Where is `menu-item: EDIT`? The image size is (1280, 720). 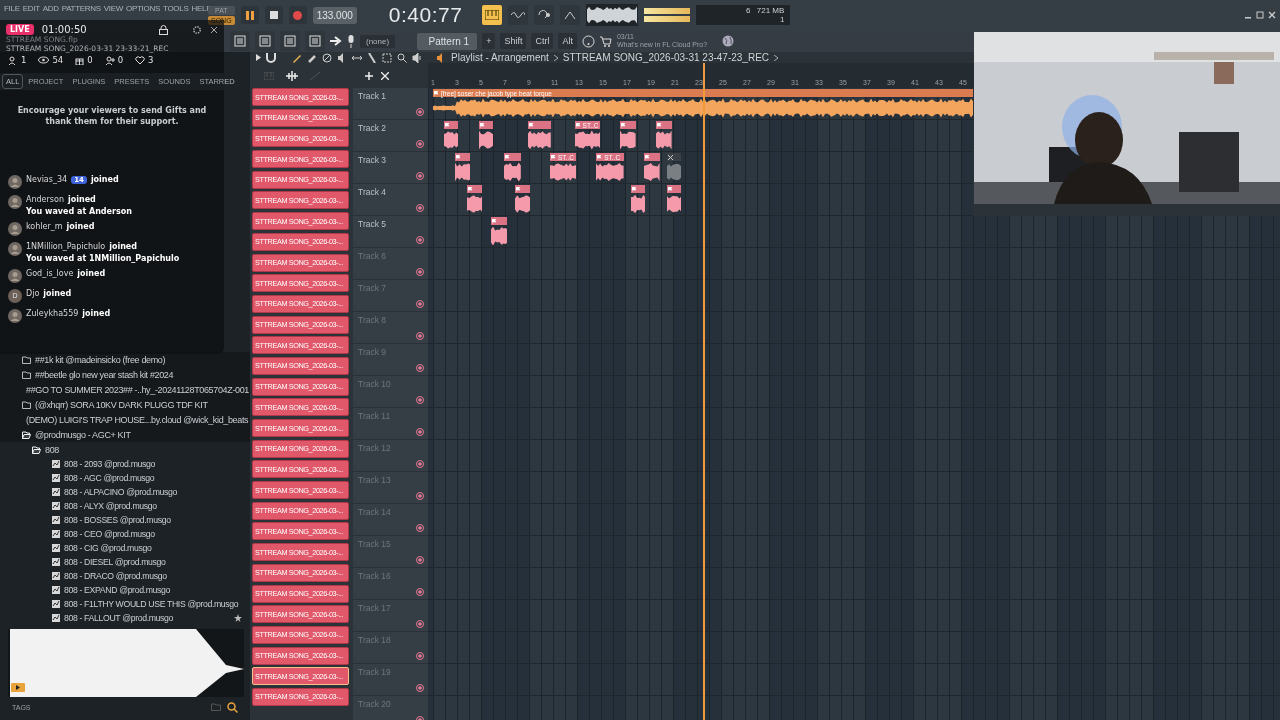 menu-item: EDIT is located at coordinates (31, 8).